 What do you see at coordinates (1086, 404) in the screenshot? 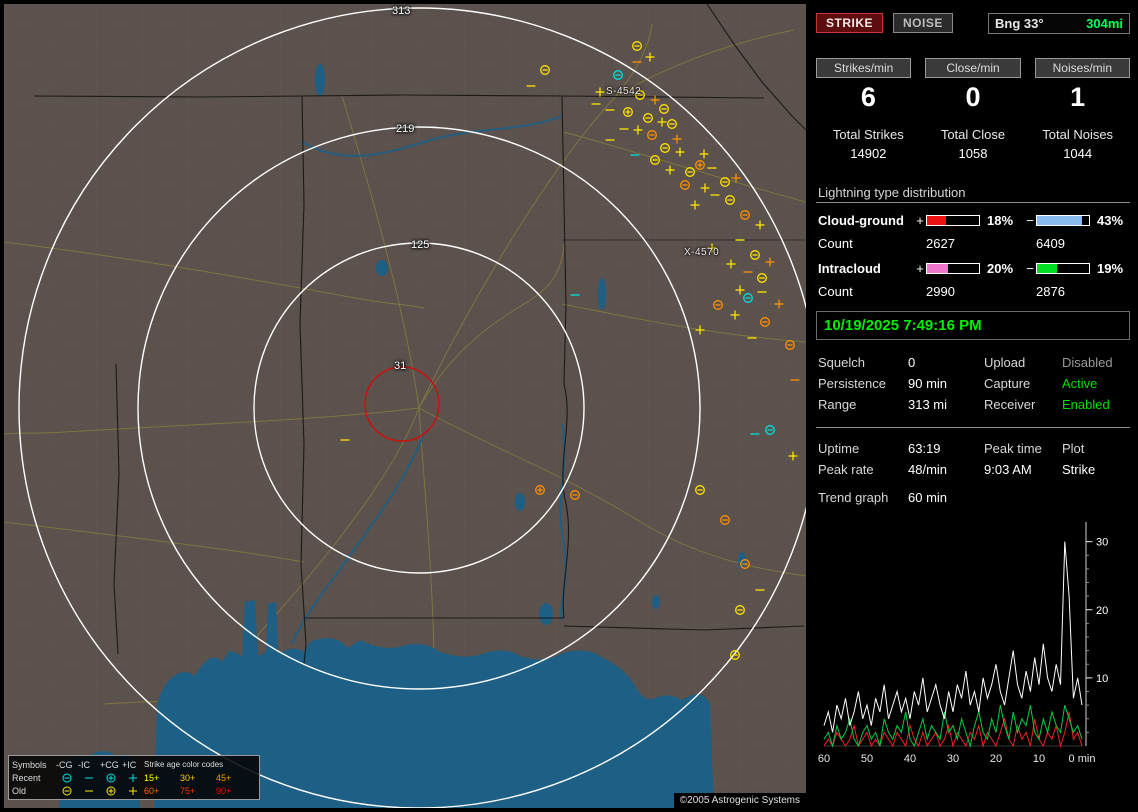
I see `receiver-status: Enabled` at bounding box center [1086, 404].